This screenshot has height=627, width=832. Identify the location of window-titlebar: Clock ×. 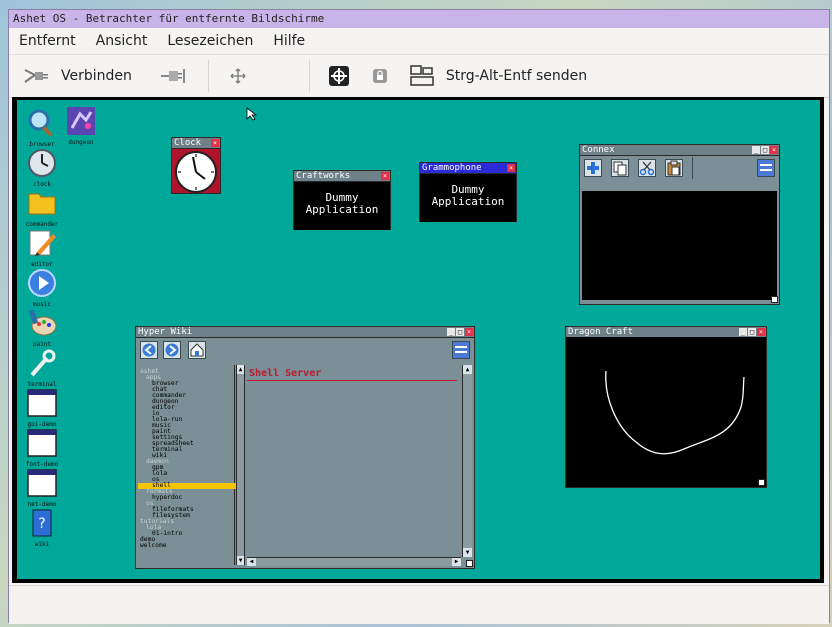
(196, 143).